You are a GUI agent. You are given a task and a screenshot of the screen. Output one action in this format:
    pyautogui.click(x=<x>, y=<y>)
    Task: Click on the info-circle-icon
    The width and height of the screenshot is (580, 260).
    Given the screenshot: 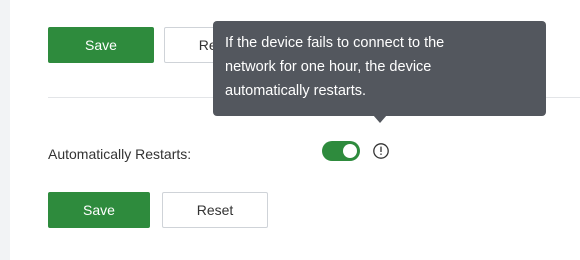 What is the action you would take?
    pyautogui.click(x=381, y=151)
    